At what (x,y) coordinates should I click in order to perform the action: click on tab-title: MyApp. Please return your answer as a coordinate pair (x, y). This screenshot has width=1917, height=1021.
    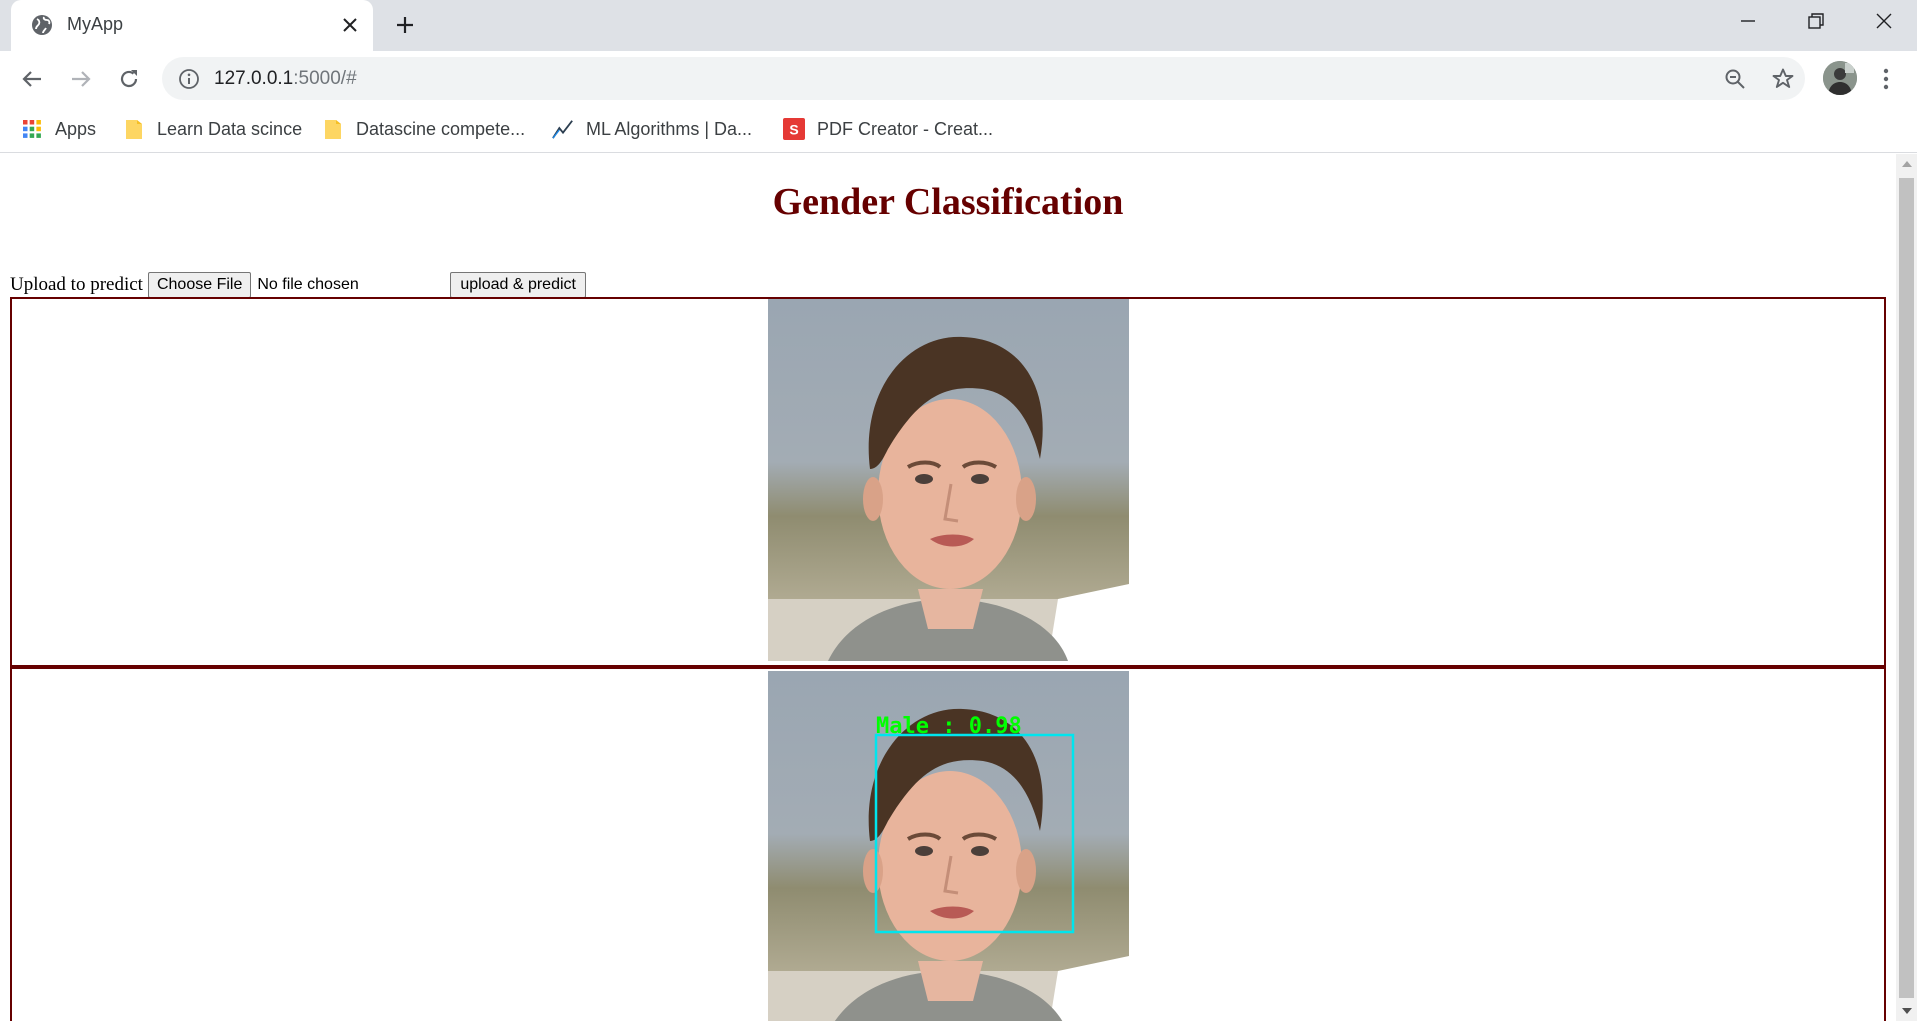
    Looking at the image, I should click on (95, 24).